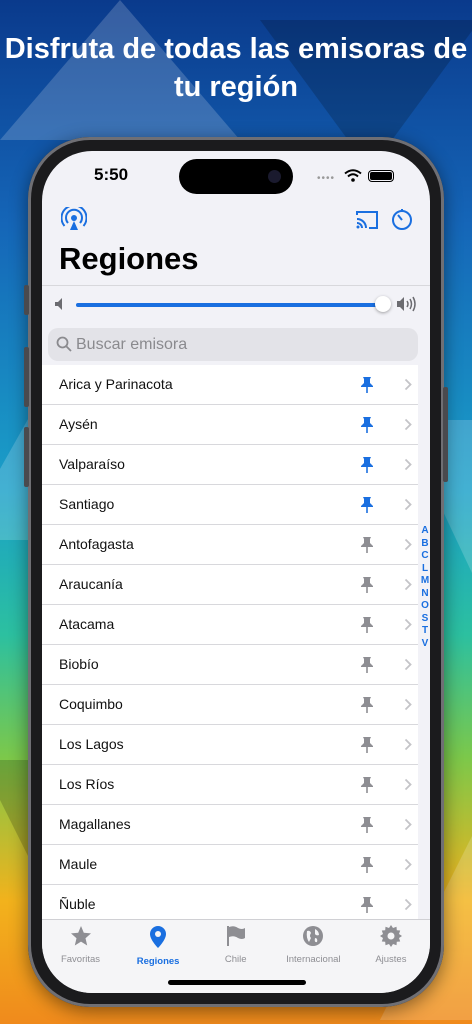 The image size is (472, 1024). I want to click on battery-icon, so click(381, 176).